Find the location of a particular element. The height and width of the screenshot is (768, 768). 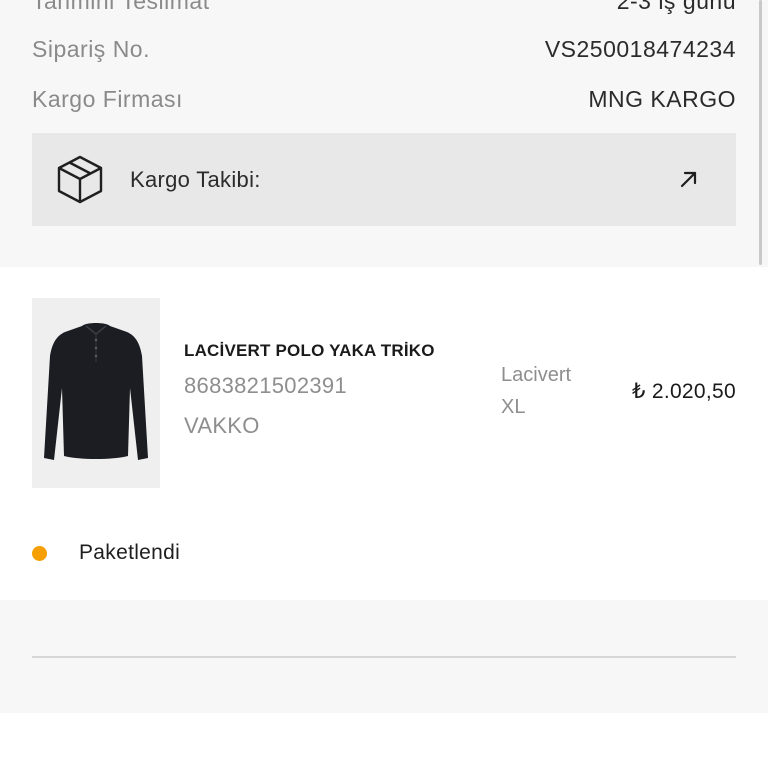

tracking-button: Kargo Takibi: is located at coordinates (384, 179).